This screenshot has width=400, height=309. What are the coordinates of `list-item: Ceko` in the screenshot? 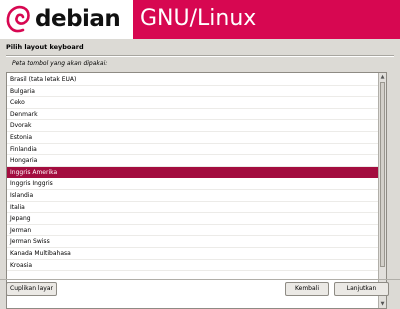 It's located at (193, 103).